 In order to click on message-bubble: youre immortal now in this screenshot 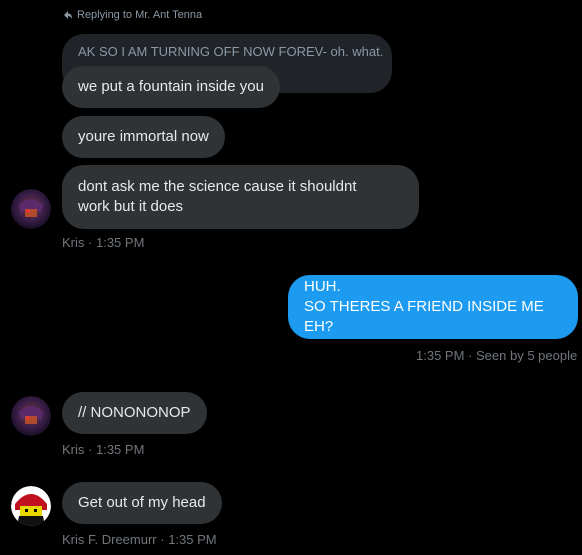, I will do `click(143, 137)`.